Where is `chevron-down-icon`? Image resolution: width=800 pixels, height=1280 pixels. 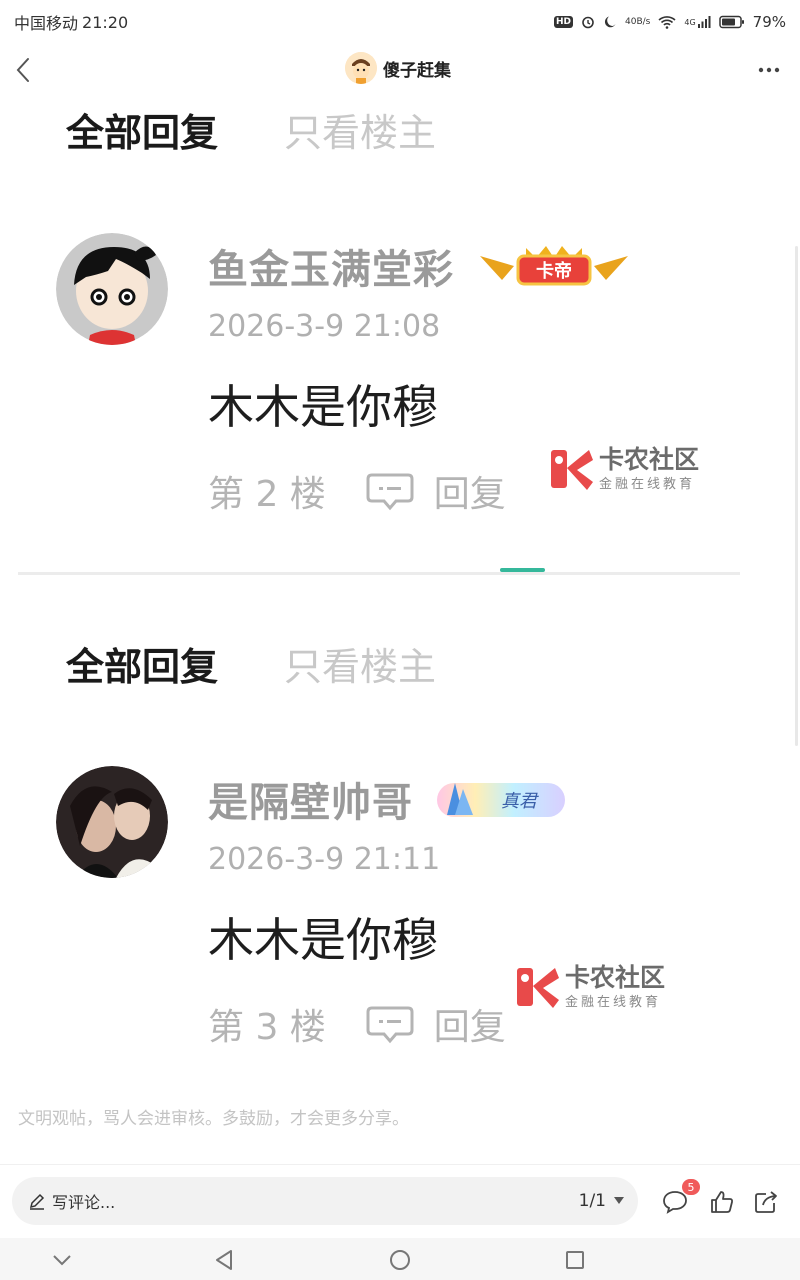 chevron-down-icon is located at coordinates (62, 1260).